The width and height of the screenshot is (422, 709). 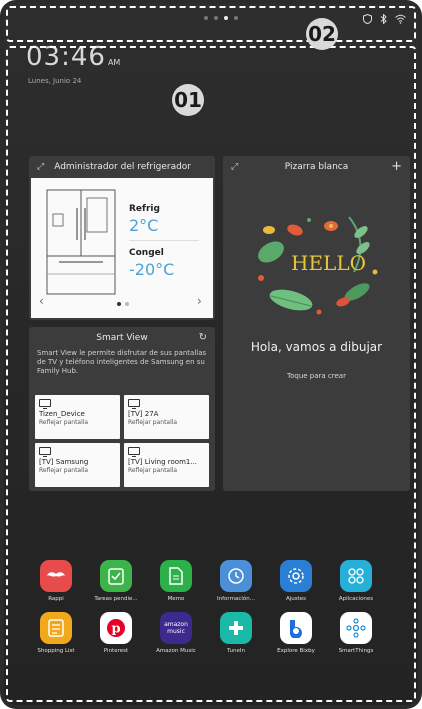 What do you see at coordinates (188, 100) in the screenshot?
I see `callout-main-area: 01` at bounding box center [188, 100].